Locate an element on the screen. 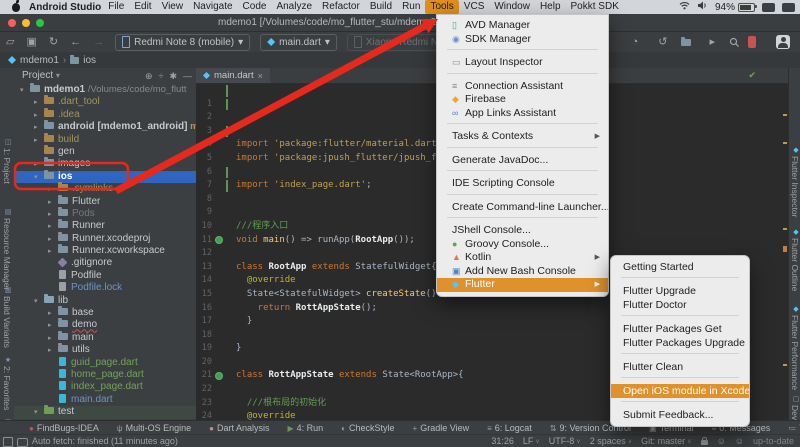  tree-row: ▸ build is located at coordinates (105, 139).